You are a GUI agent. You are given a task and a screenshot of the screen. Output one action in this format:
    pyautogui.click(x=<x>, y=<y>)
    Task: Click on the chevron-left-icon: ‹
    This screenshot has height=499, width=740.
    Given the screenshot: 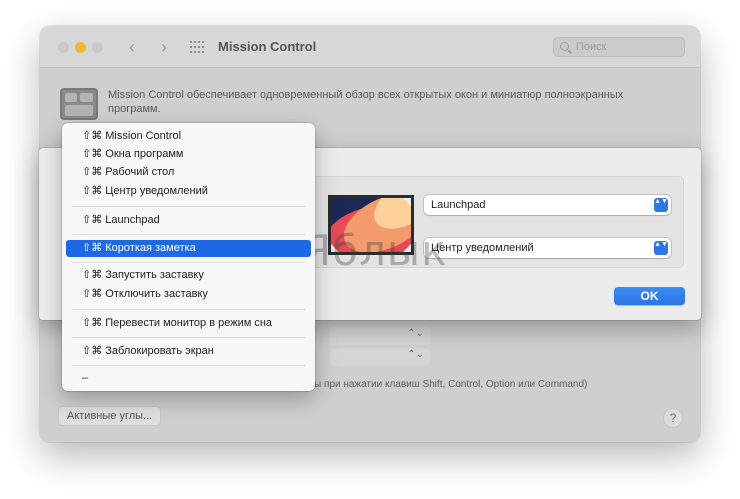 What is the action you would take?
    pyautogui.click(x=132, y=47)
    